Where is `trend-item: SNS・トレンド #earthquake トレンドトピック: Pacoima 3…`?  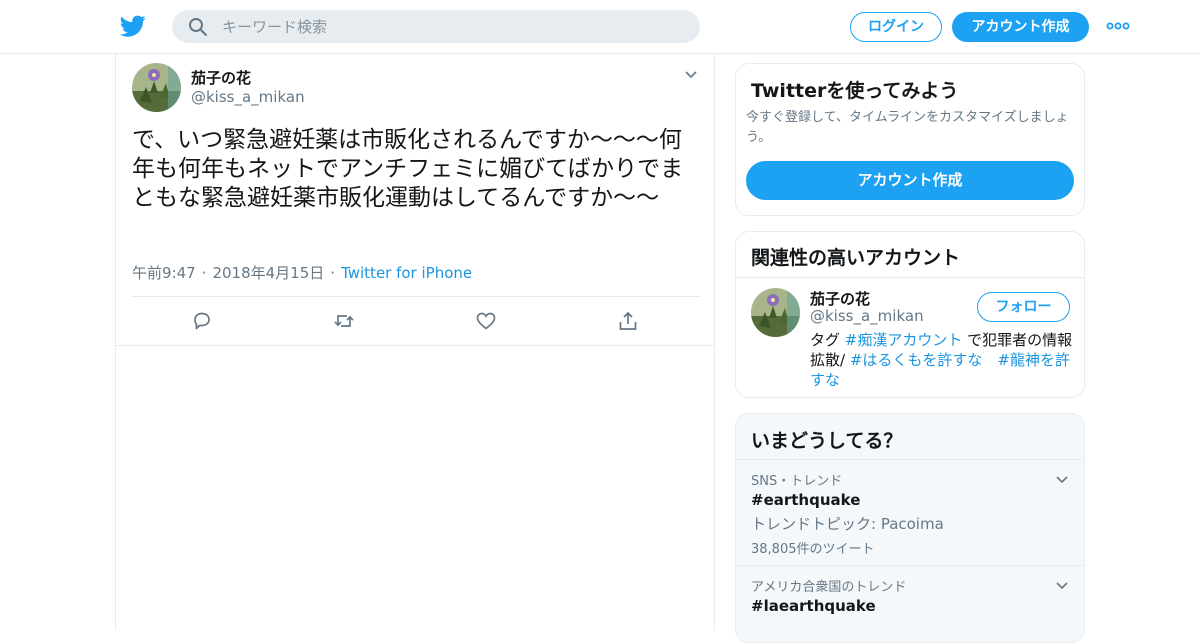 trend-item: SNS・トレンド #earthquake トレンドトピック: Pacoima 3… is located at coordinates (910, 512).